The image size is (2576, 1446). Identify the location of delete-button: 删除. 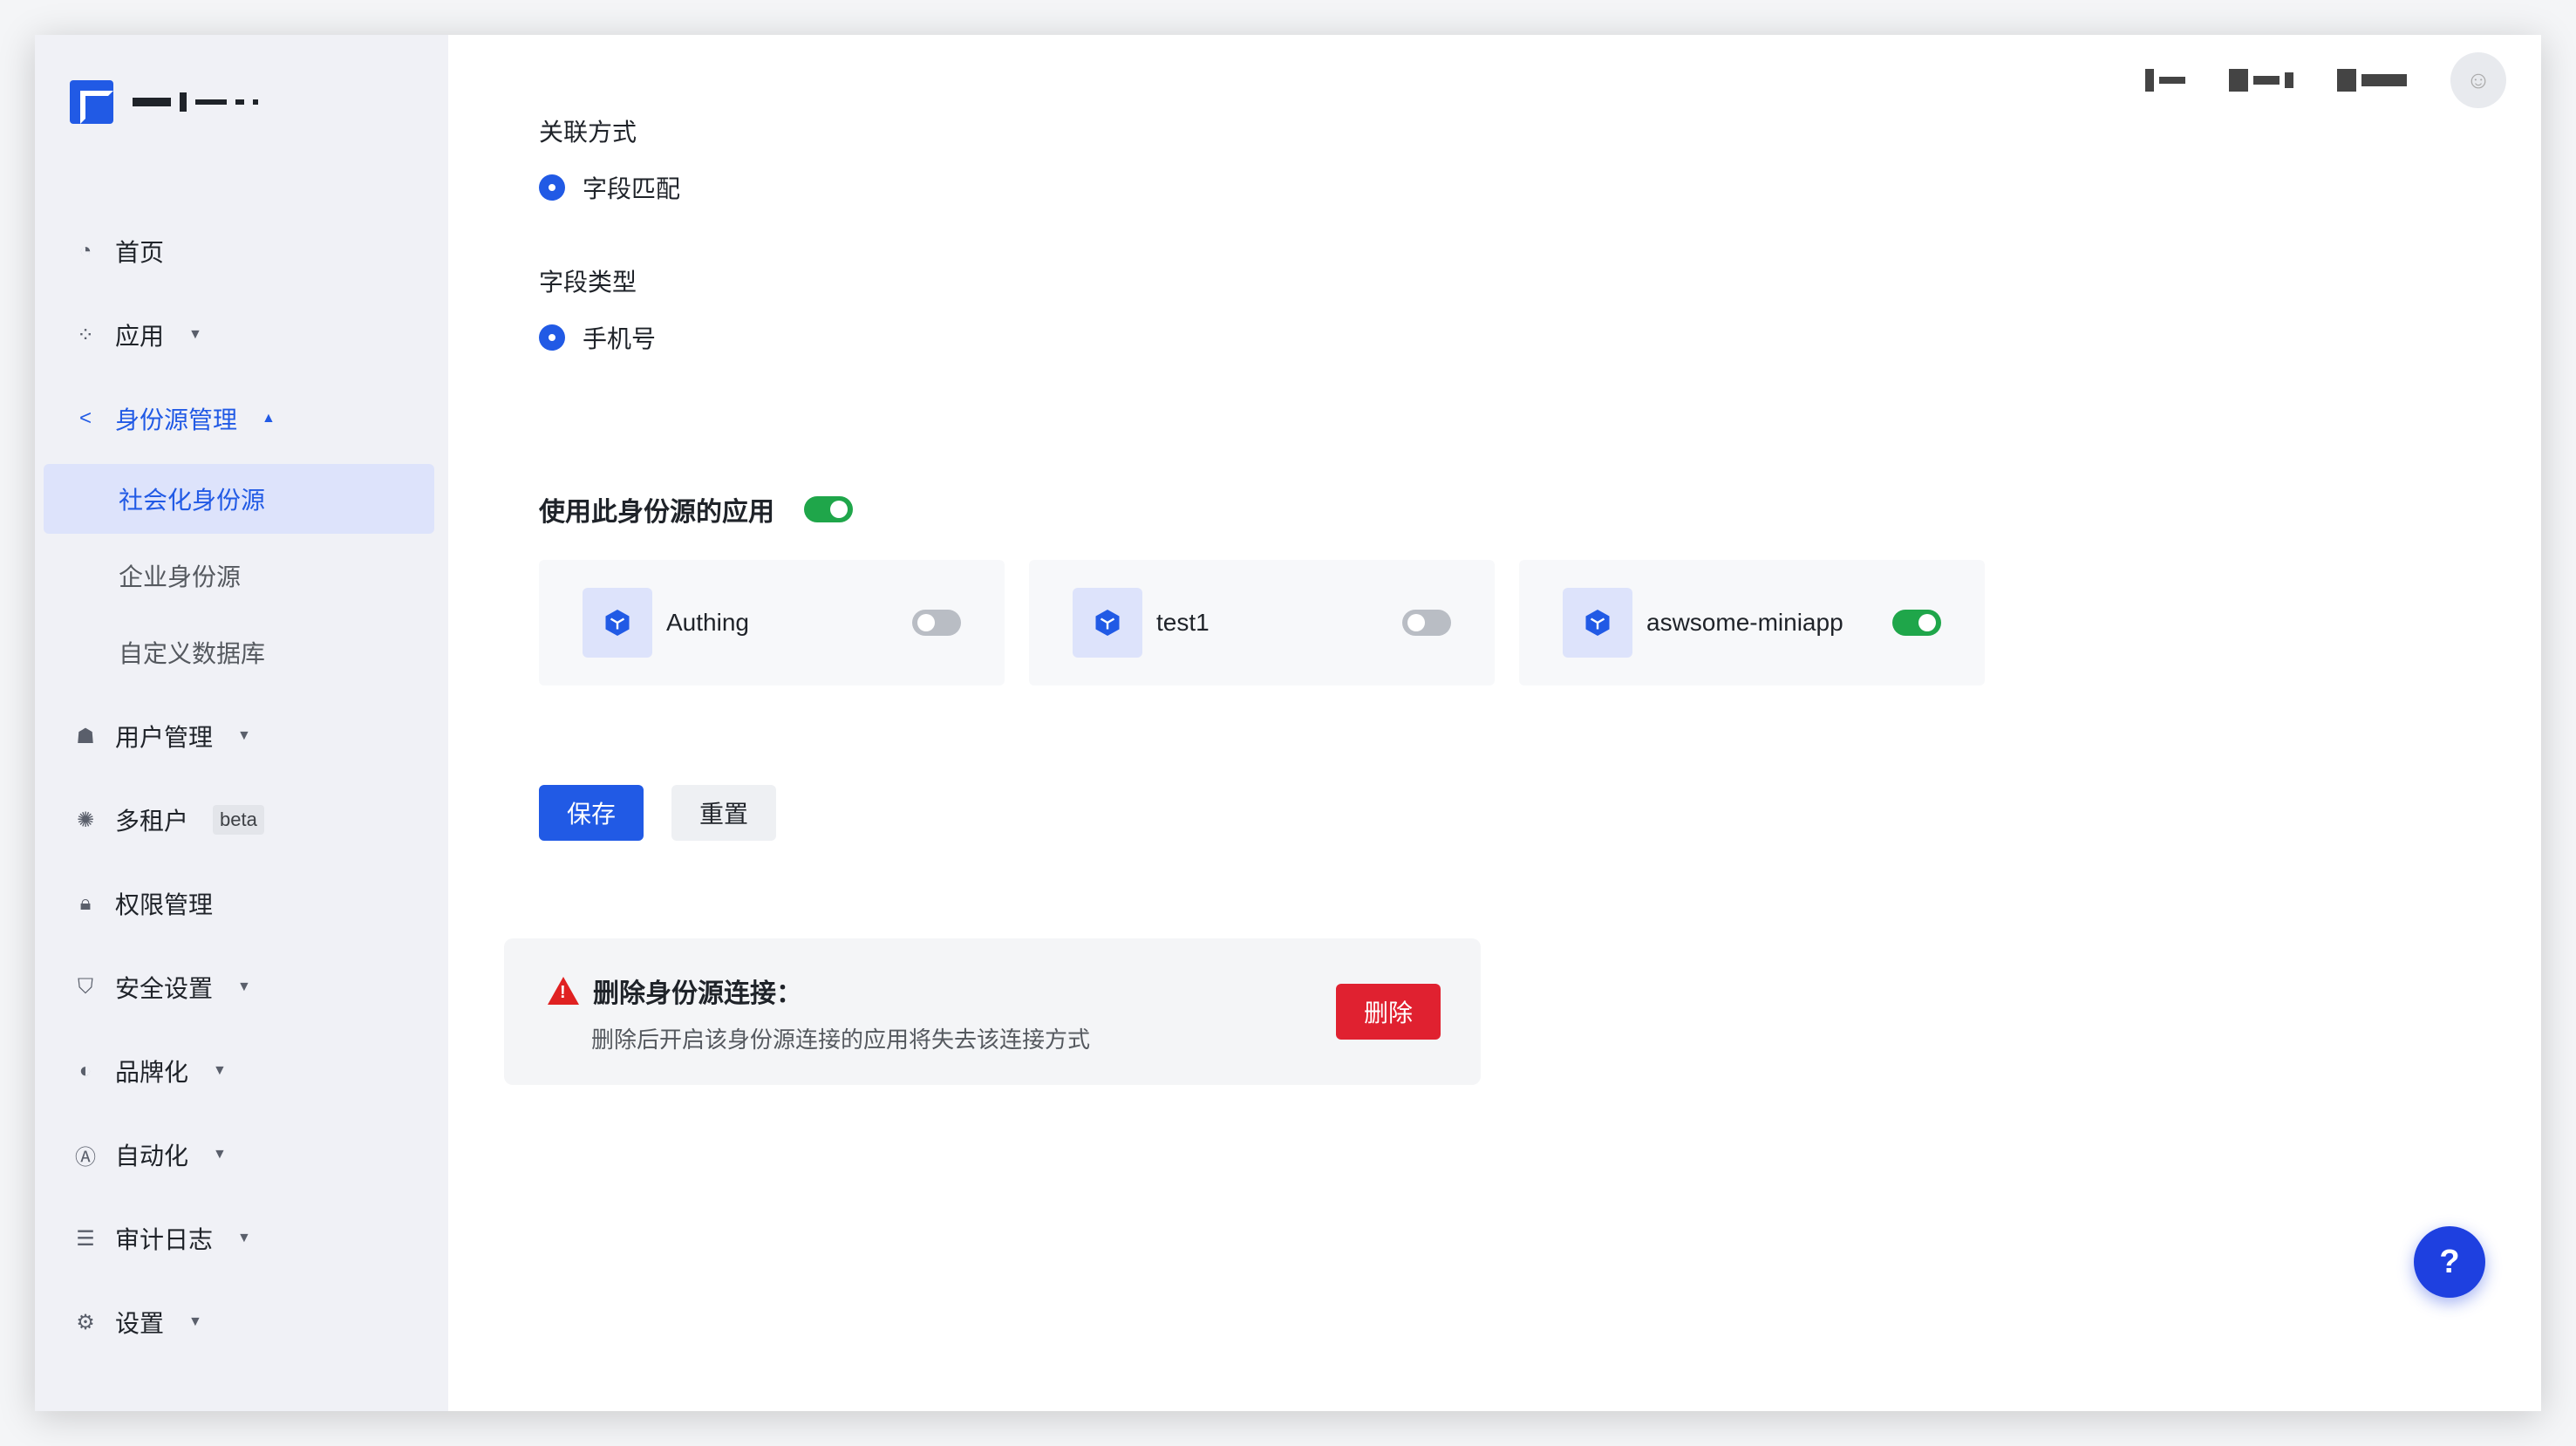
(1388, 1012).